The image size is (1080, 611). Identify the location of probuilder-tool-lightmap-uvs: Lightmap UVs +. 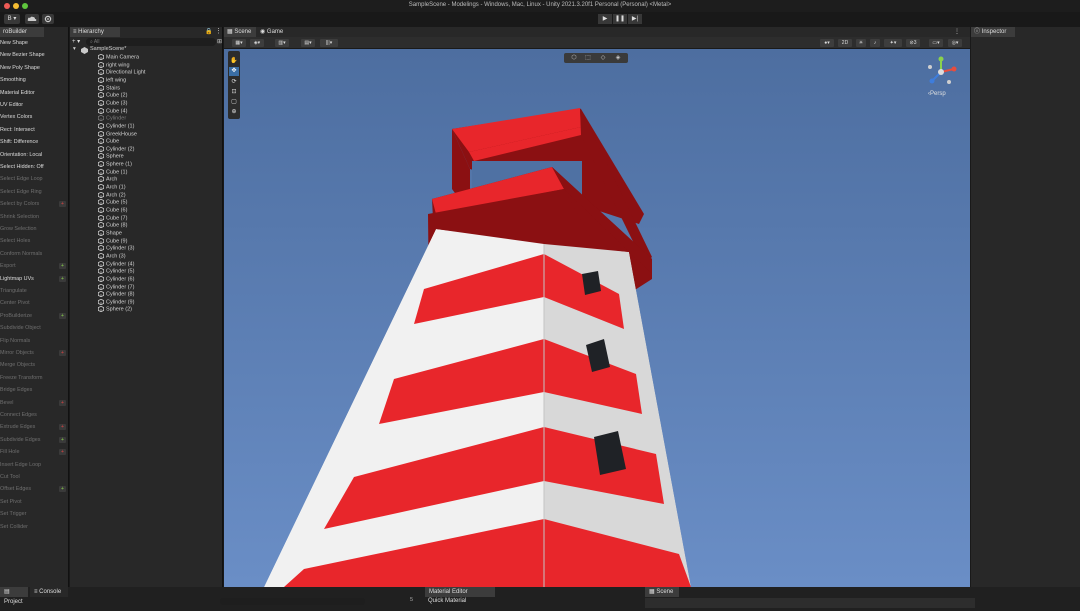
(34, 279).